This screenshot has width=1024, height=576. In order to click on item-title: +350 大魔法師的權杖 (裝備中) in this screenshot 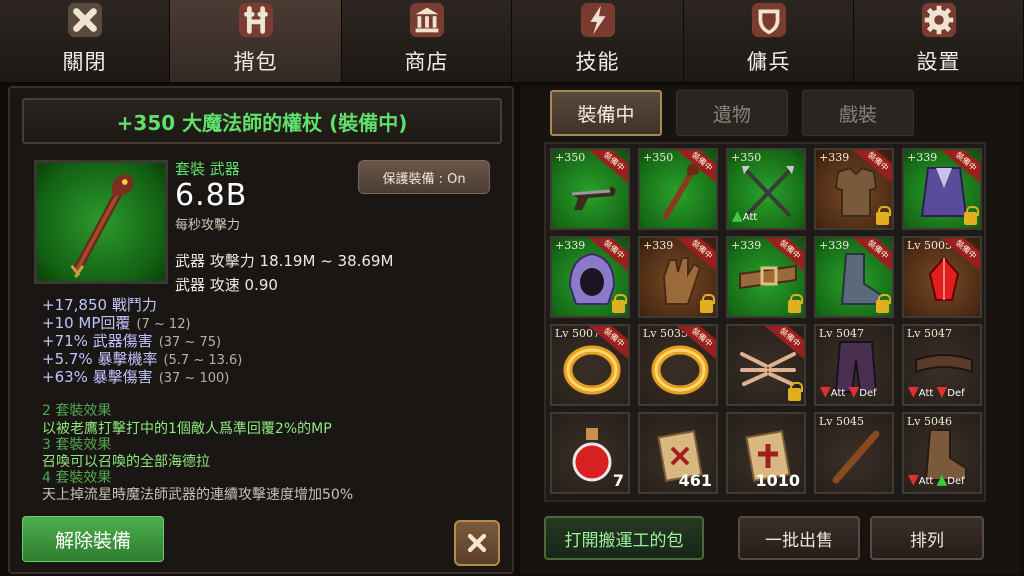, I will do `click(262, 122)`.